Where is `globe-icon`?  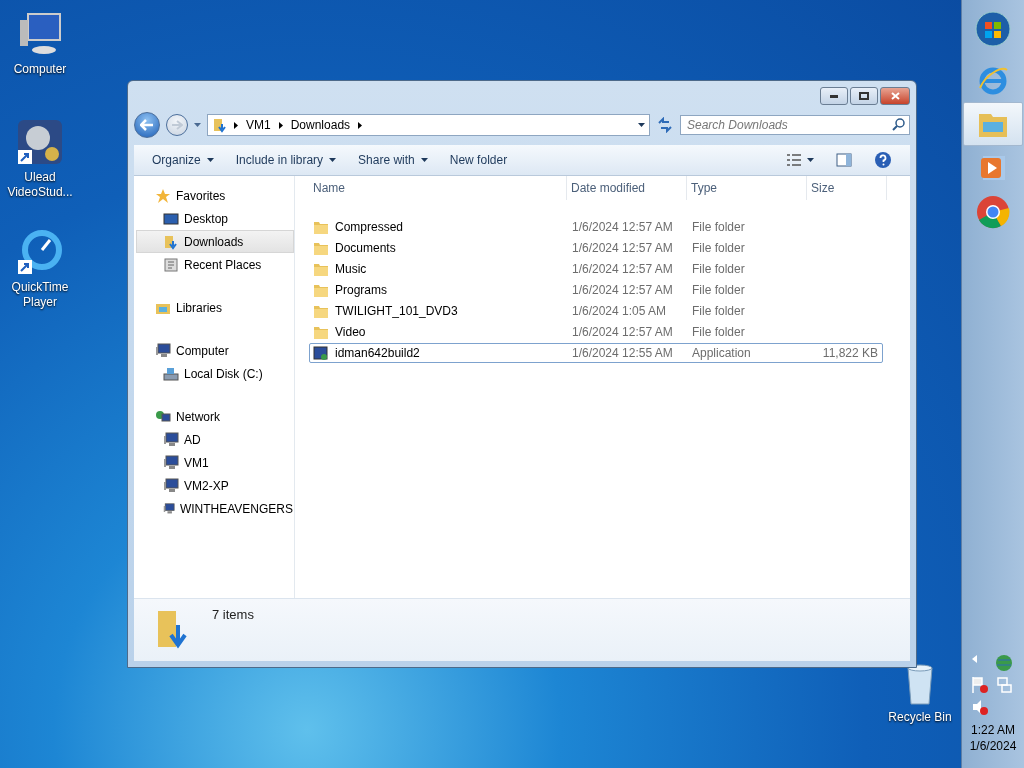 globe-icon is located at coordinates (1004, 663).